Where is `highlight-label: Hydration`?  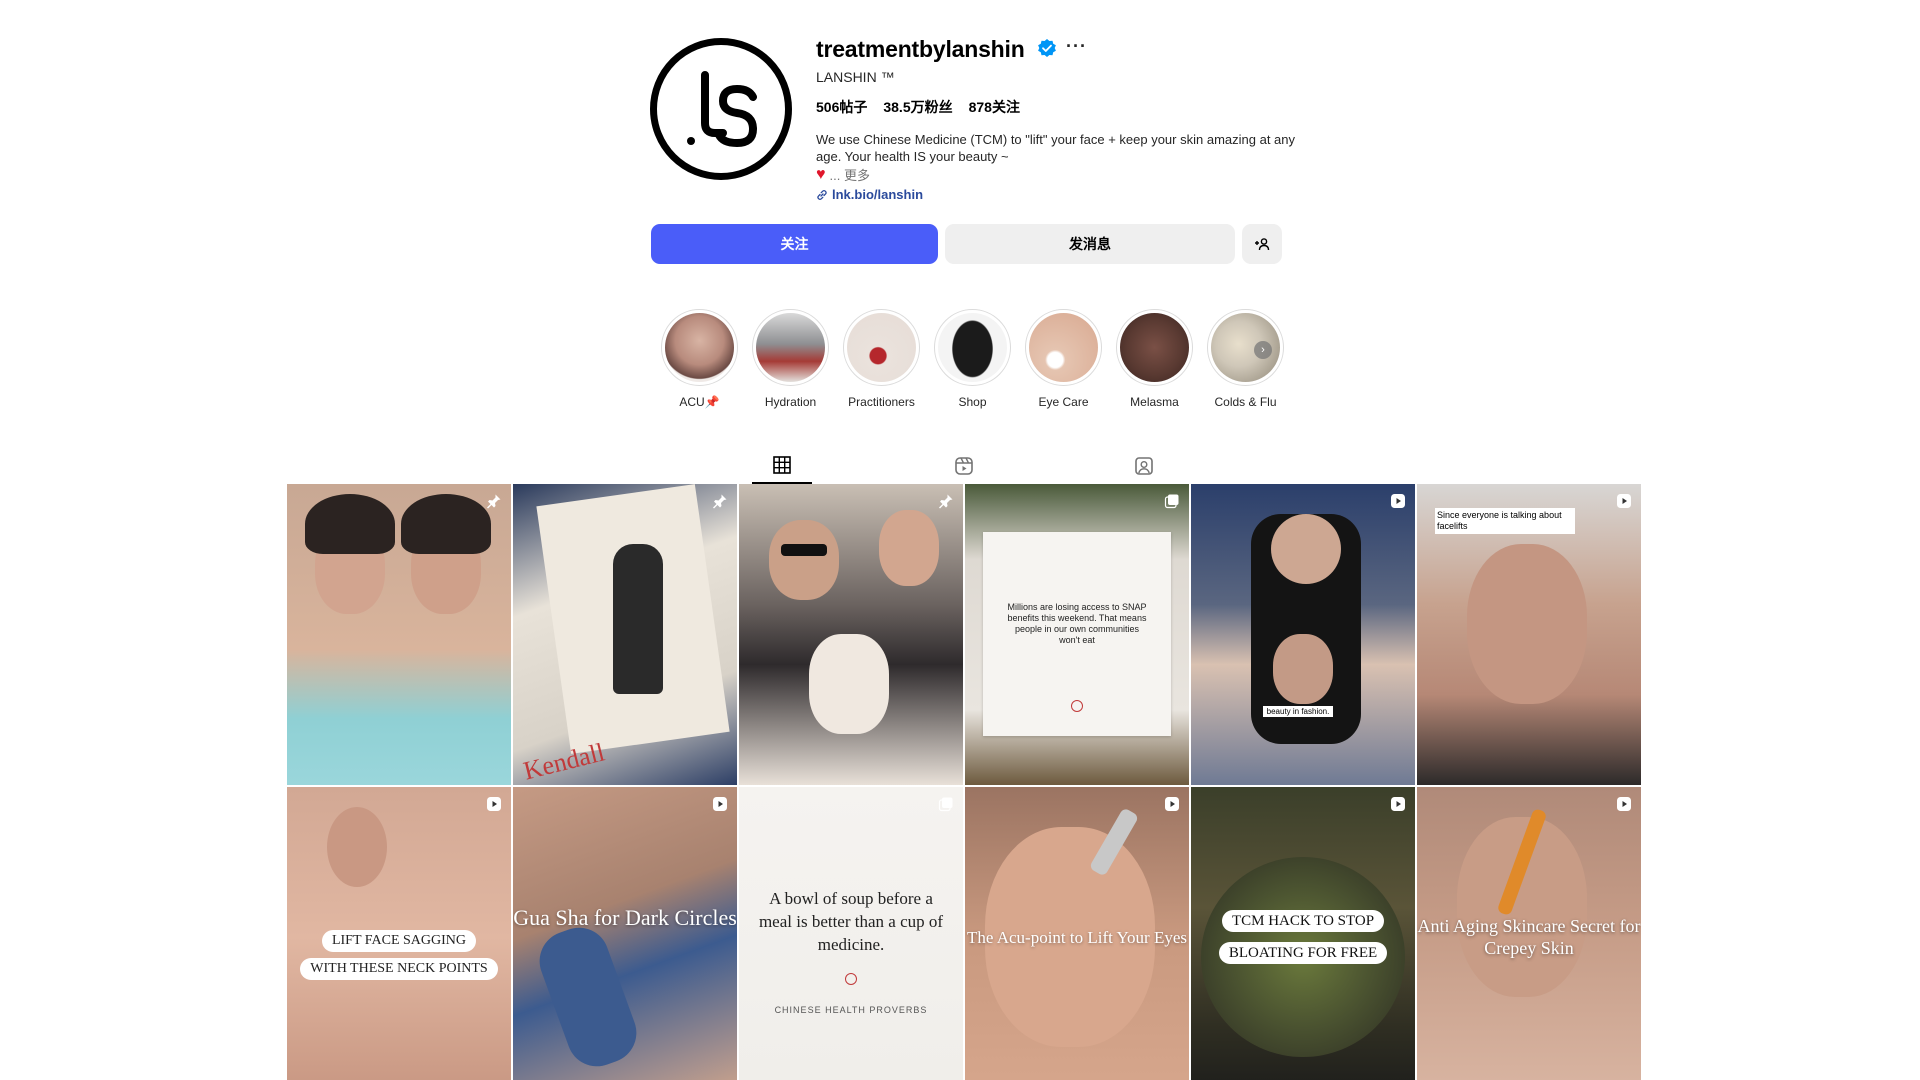
highlight-label: Hydration is located at coordinates (790, 402).